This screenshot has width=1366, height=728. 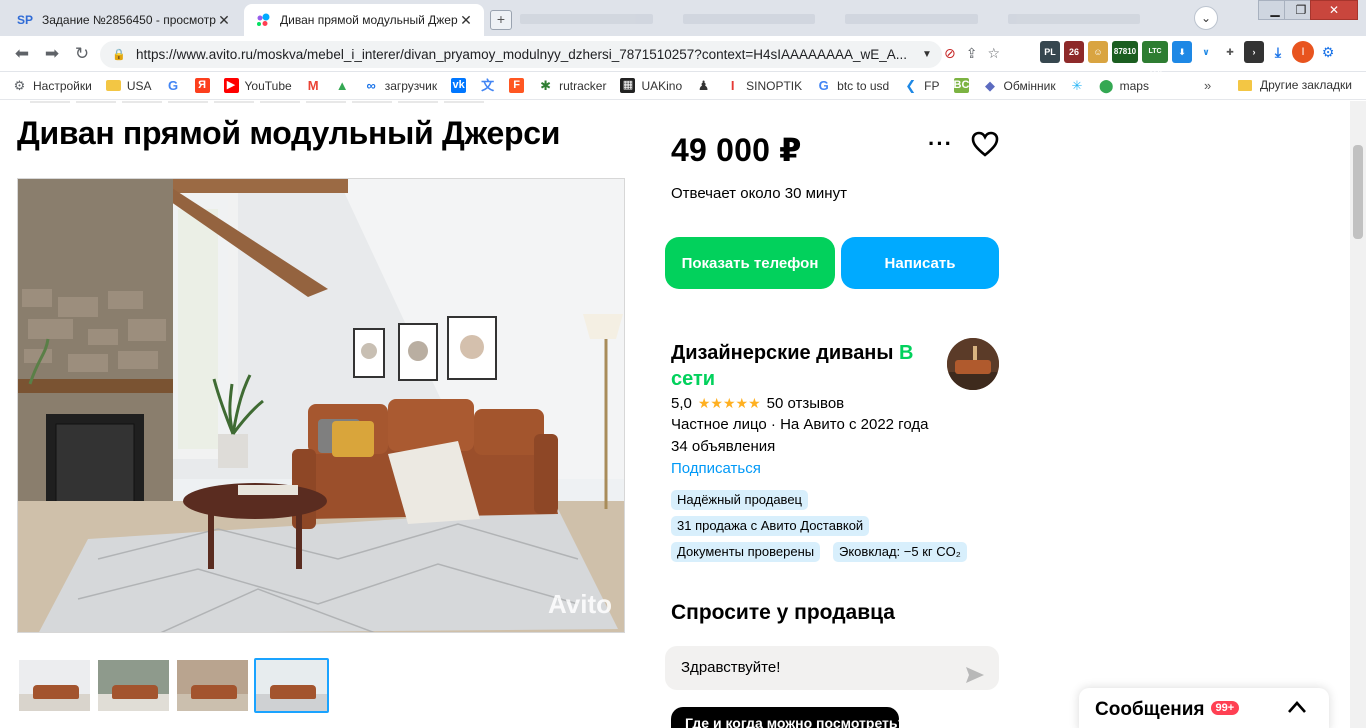 I want to click on send-icon, so click(x=975, y=680).